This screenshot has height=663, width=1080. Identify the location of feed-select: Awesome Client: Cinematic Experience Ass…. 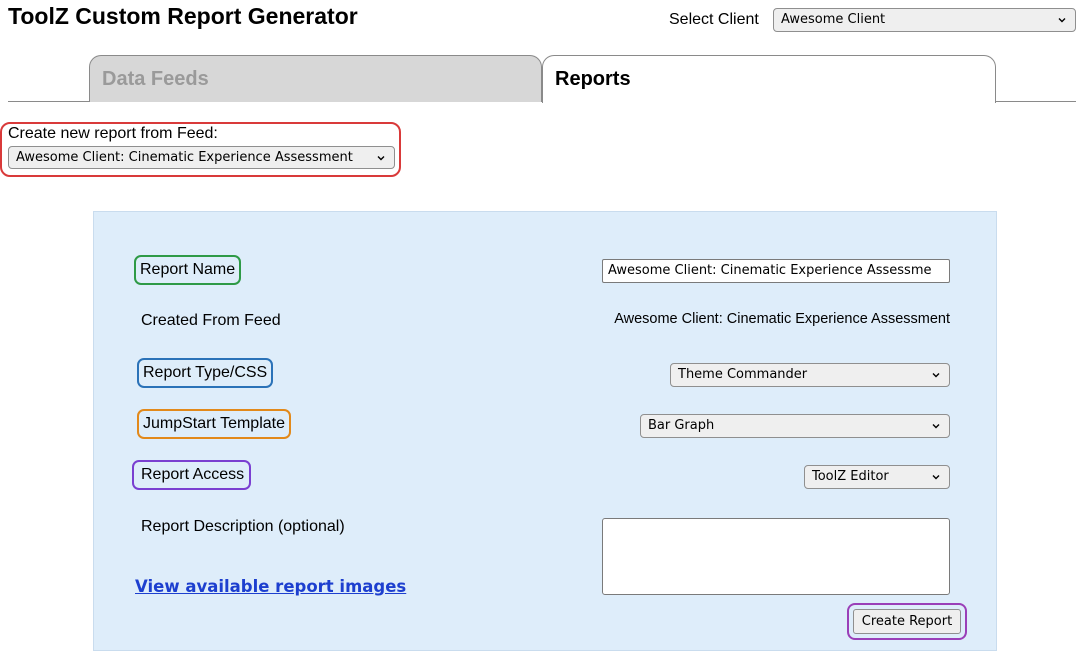
(201, 157).